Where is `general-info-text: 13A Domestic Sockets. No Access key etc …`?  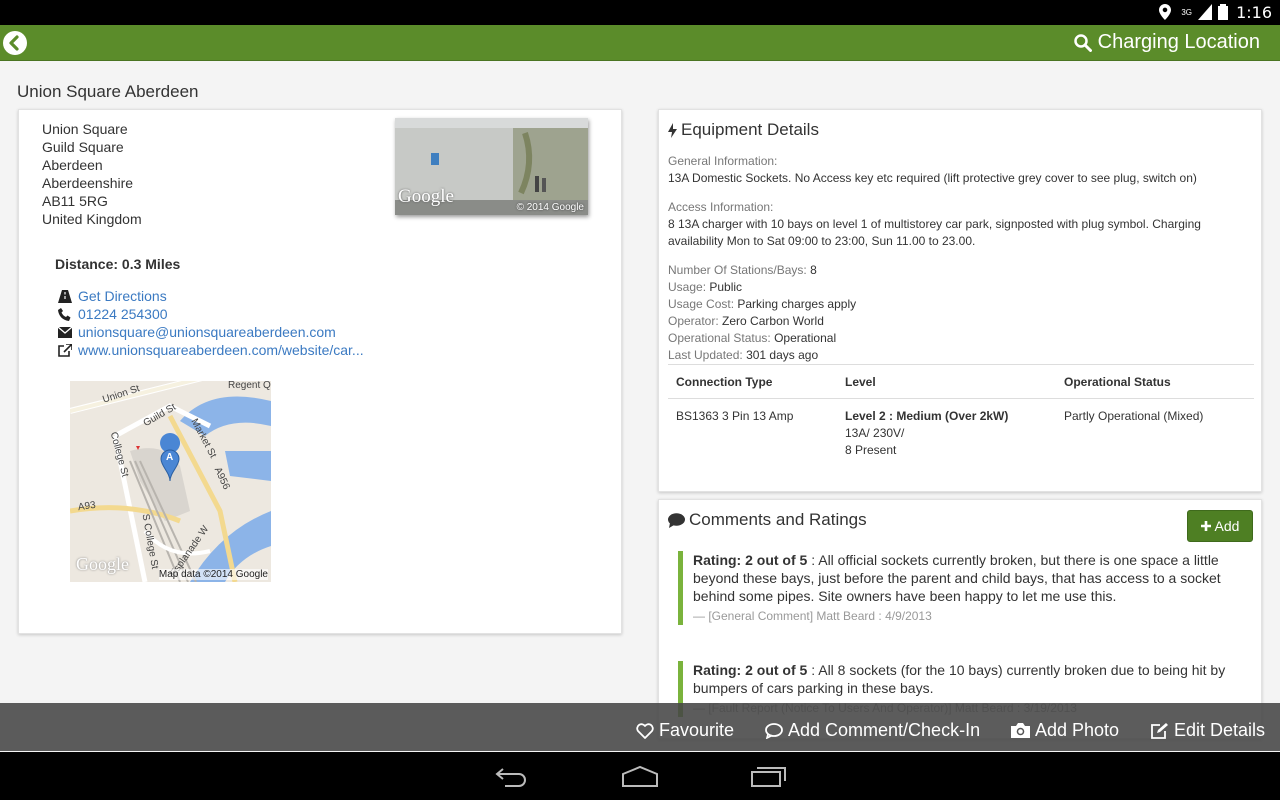 general-info-text: 13A Domestic Sockets. No Access key etc … is located at coordinates (932, 178).